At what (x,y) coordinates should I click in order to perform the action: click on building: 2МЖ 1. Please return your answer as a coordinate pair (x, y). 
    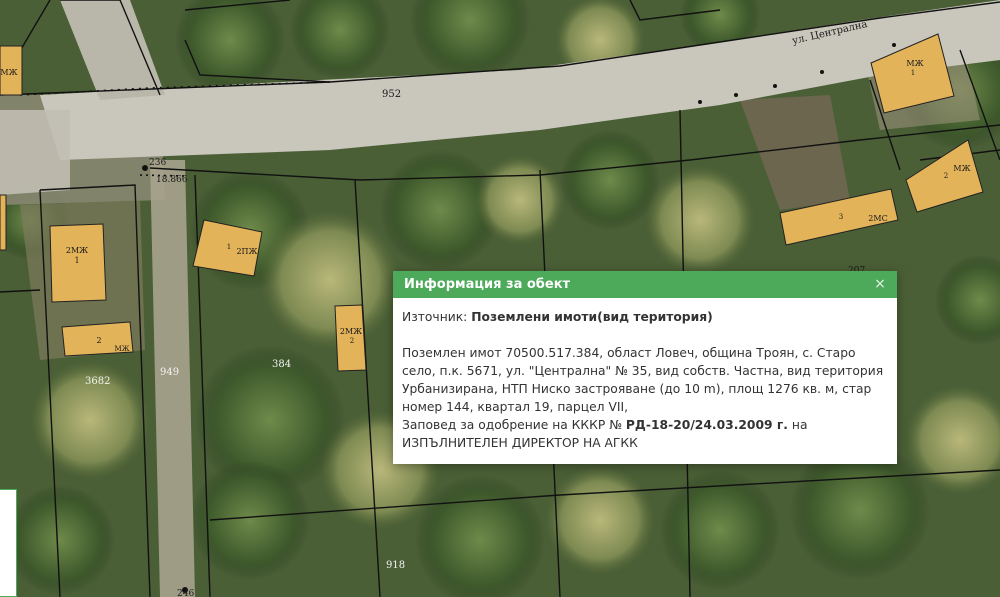
    Looking at the image, I should click on (78, 263).